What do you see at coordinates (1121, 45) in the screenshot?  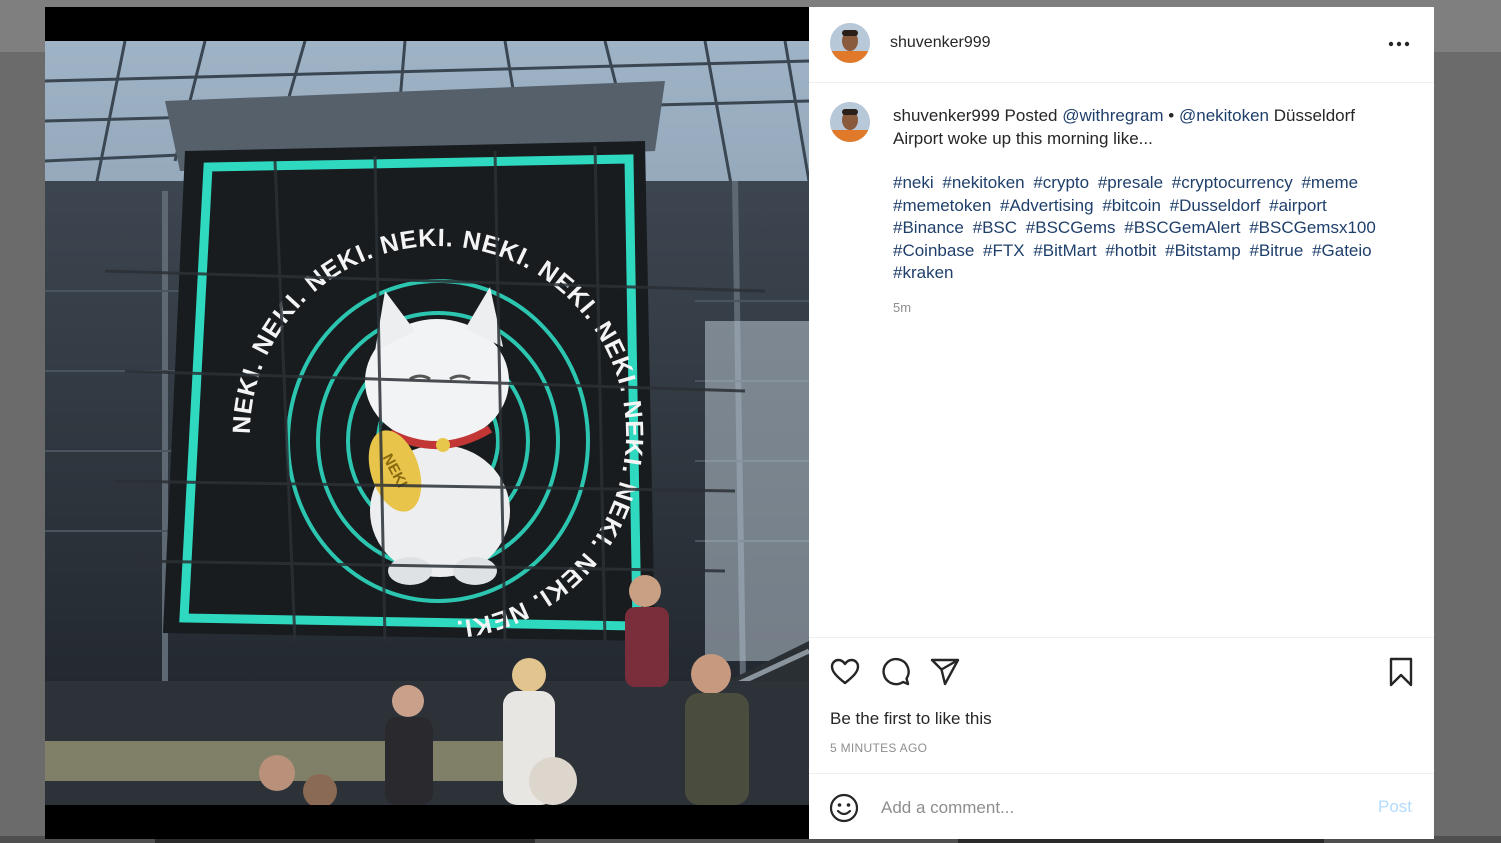 I see `post-header: shuvenker999` at bounding box center [1121, 45].